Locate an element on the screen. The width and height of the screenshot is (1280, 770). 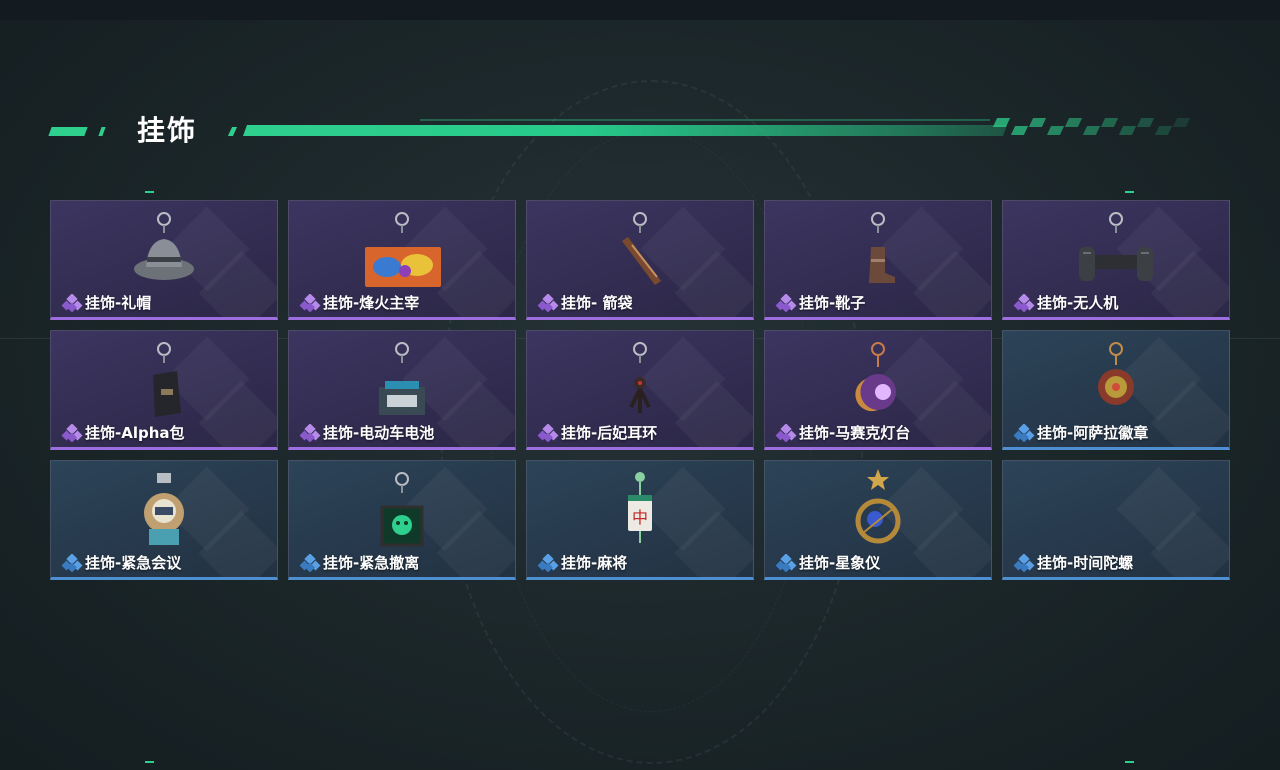
charm-card: 挂饰-紧急会议 is located at coordinates (164, 520).